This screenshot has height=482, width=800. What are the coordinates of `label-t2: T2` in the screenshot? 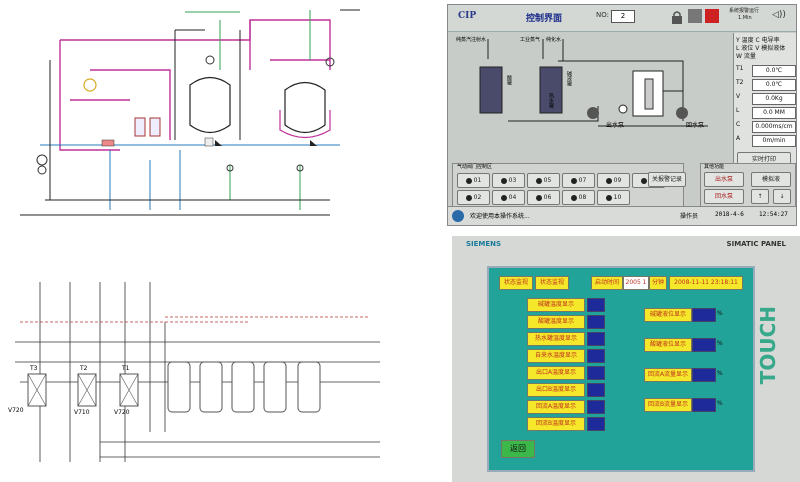 It's located at (83, 368).